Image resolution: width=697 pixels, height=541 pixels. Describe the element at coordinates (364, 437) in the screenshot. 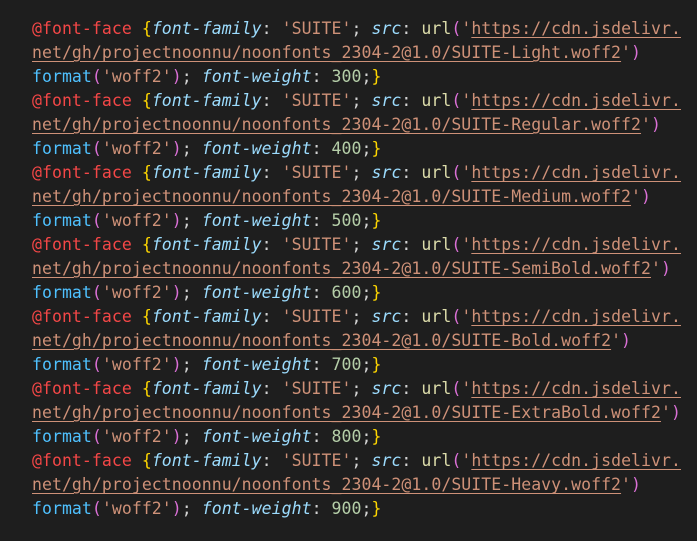

I see `code-line-3: format('woff2'); font-weight: 800;}` at that location.